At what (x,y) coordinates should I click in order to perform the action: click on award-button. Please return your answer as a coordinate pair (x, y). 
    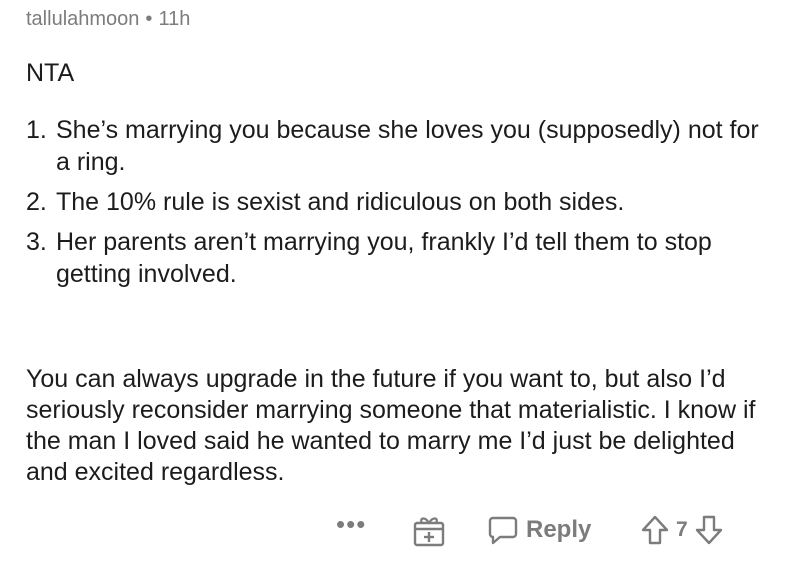
    Looking at the image, I should click on (429, 530).